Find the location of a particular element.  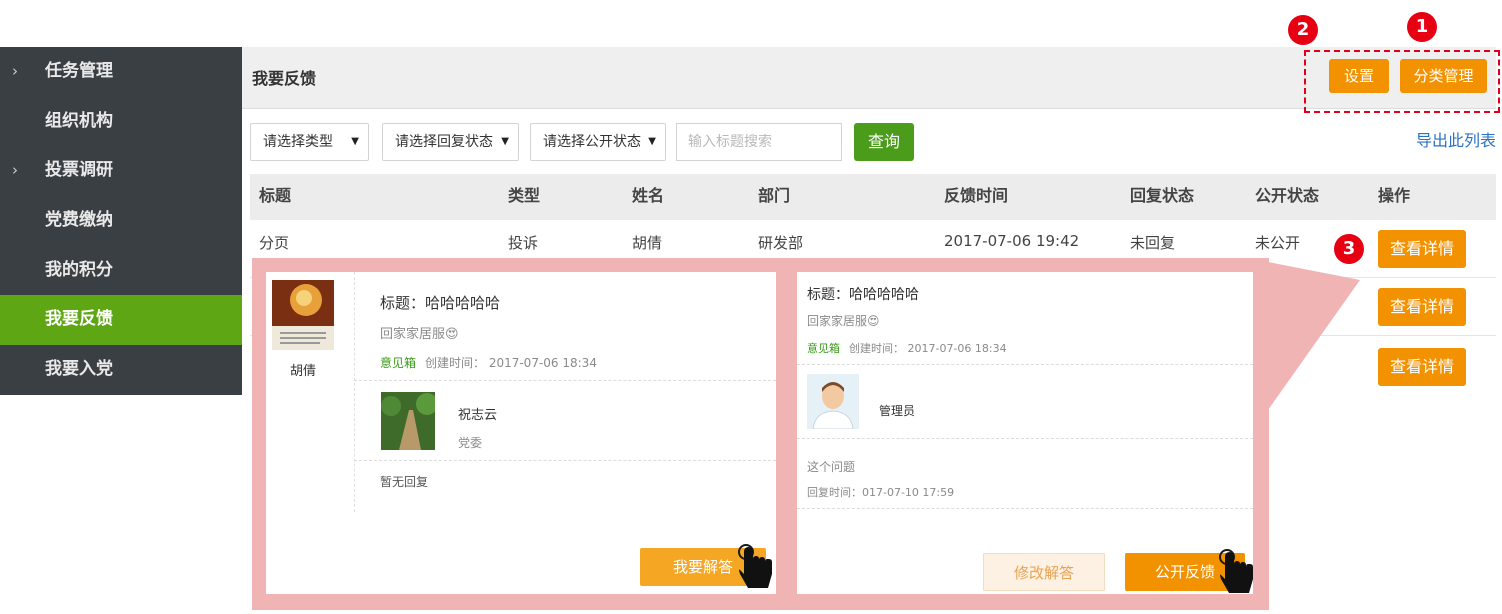

sidebar-item-label: 组织机构 is located at coordinates (79, 120).